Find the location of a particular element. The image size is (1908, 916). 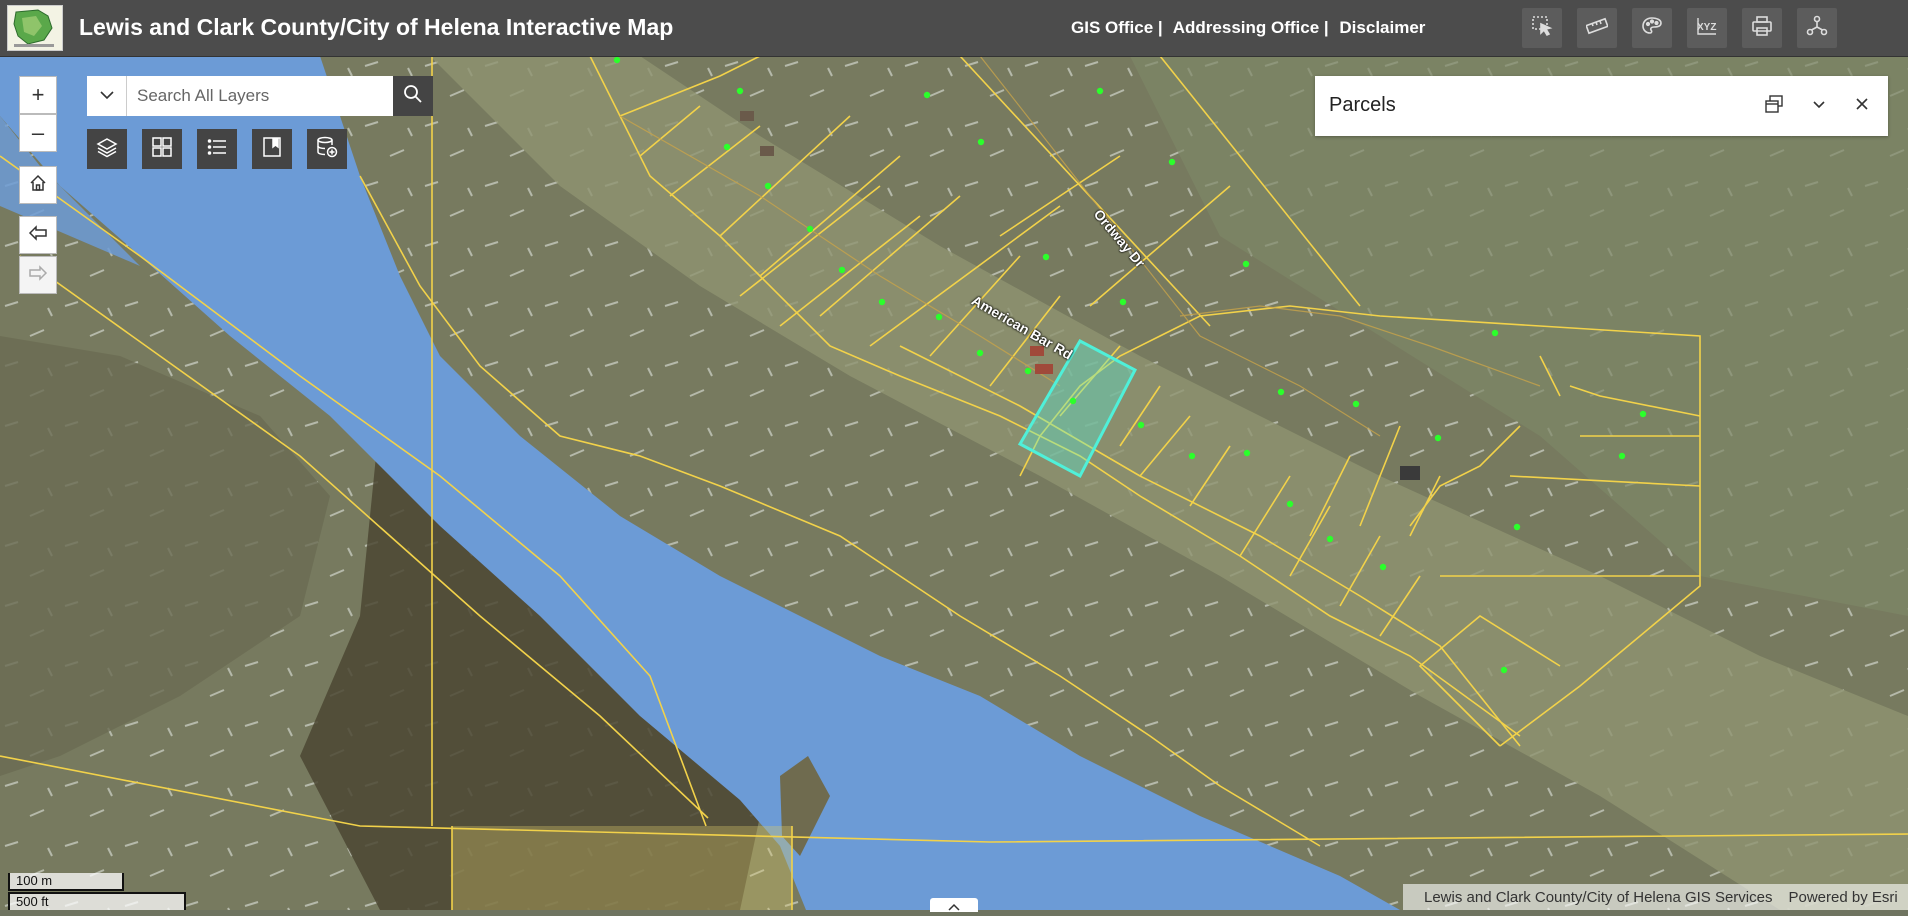

panel-collapse-button is located at coordinates (1819, 106).